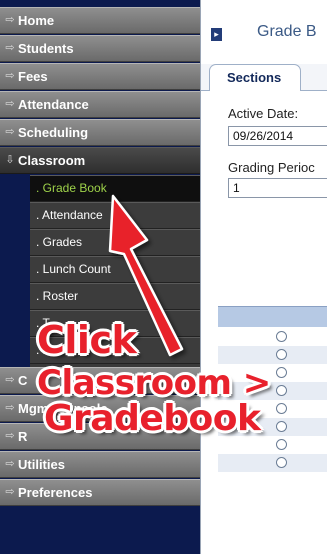 This screenshot has height=554, width=327. I want to click on tab-strip: Sections, so click(264, 77).